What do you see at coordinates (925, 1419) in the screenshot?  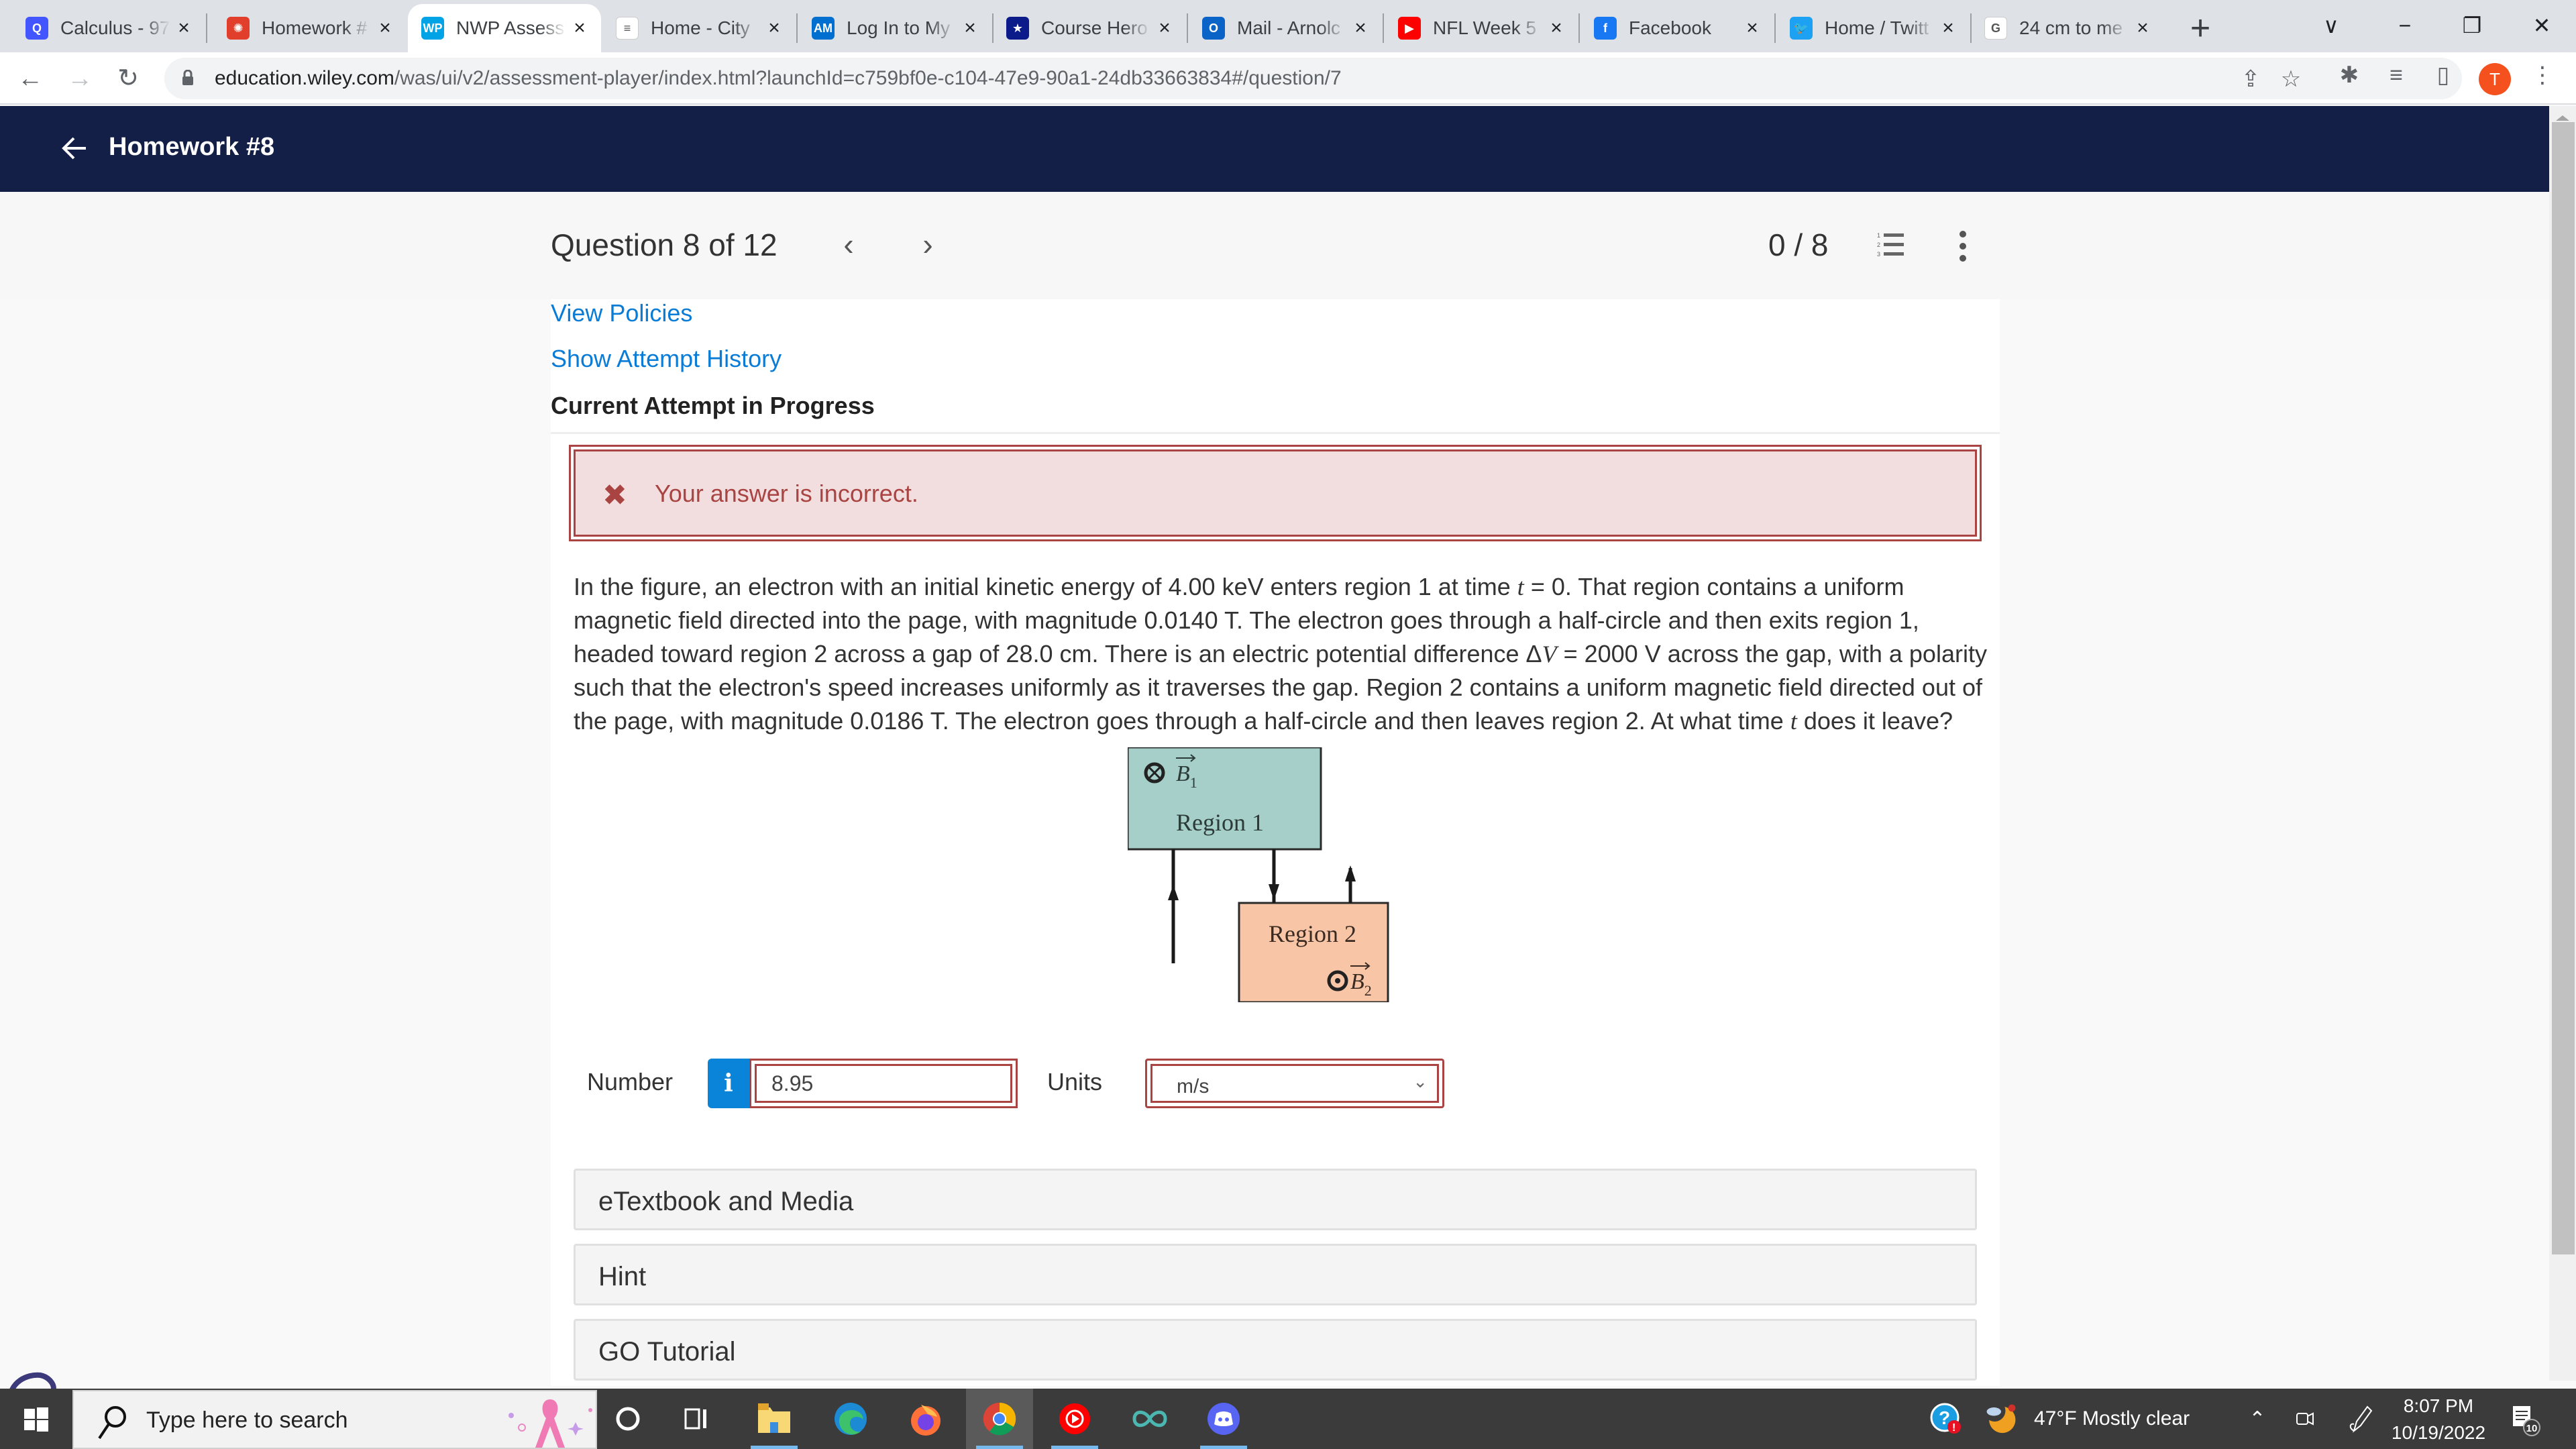 I see `firefox-icon` at bounding box center [925, 1419].